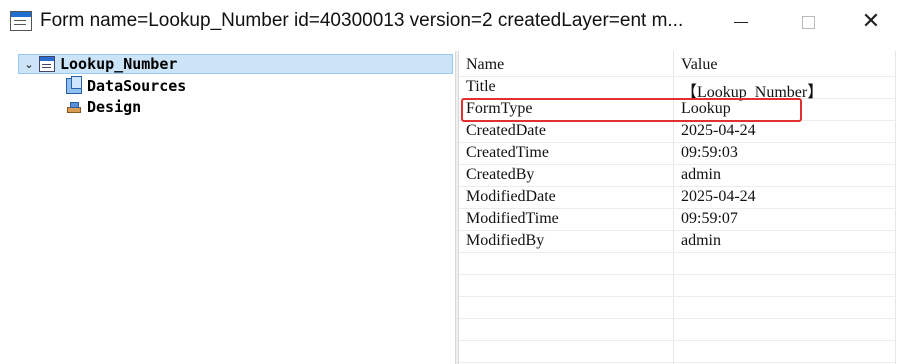 The height and width of the screenshot is (364, 897). Describe the element at coordinates (21, 21) in the screenshot. I see `form-window-icon` at that location.